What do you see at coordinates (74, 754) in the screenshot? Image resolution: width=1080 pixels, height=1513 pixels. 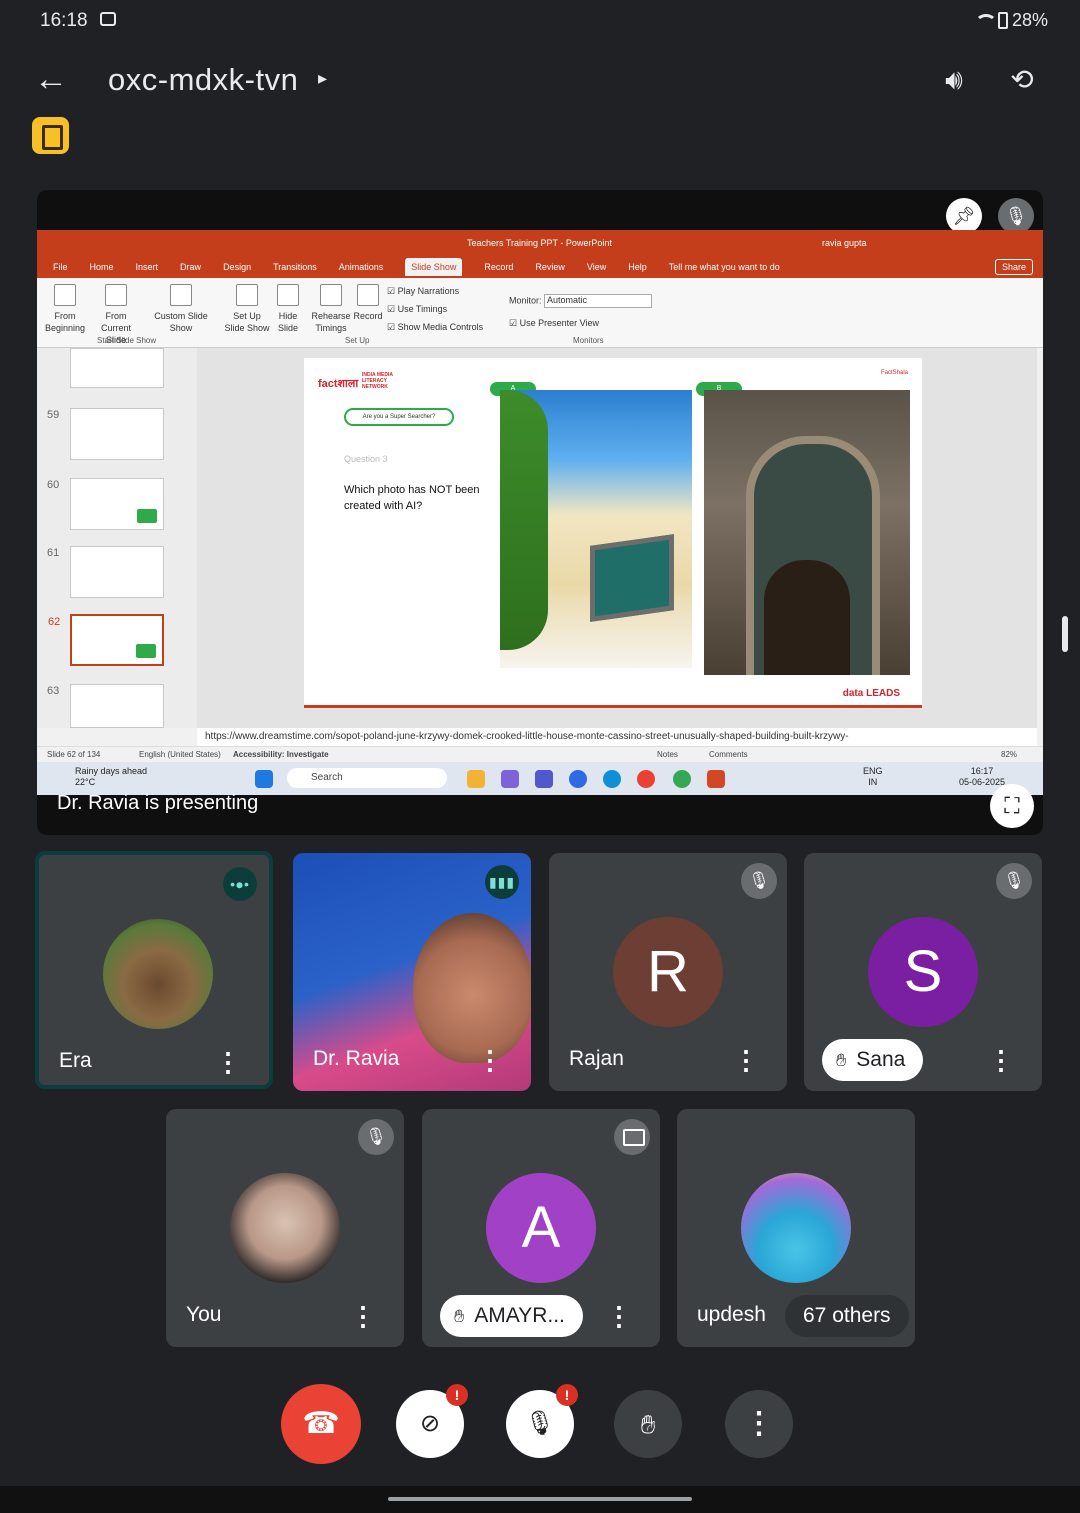 I see `slide-count: Slide 62 of 134` at bounding box center [74, 754].